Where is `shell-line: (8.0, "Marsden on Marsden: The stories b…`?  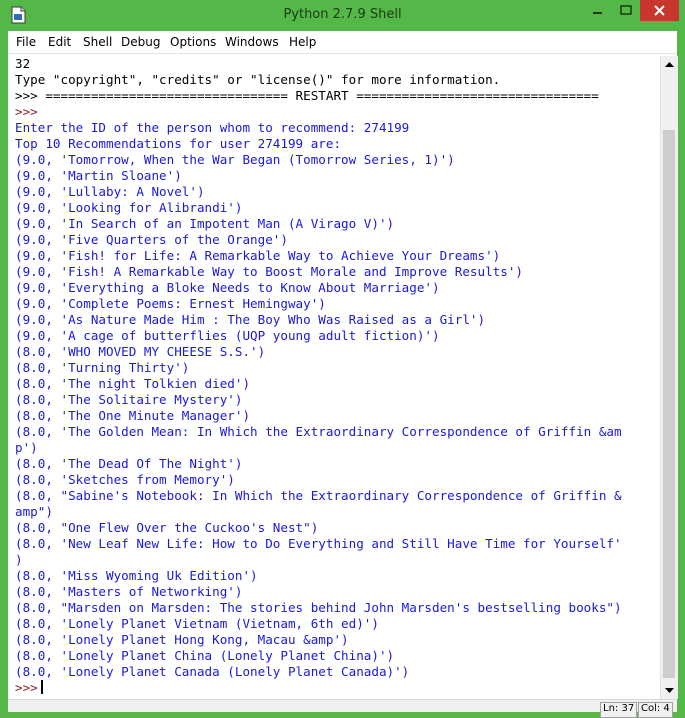
shell-line: (8.0, "Marsden on Marsden: The stories b… is located at coordinates (318, 607).